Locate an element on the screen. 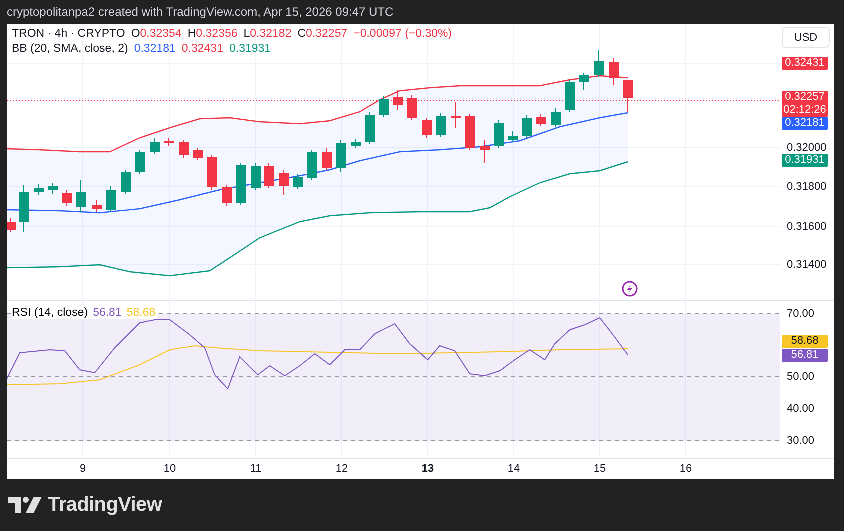 This screenshot has width=844, height=531. ohlc-label: L is located at coordinates (247, 34).